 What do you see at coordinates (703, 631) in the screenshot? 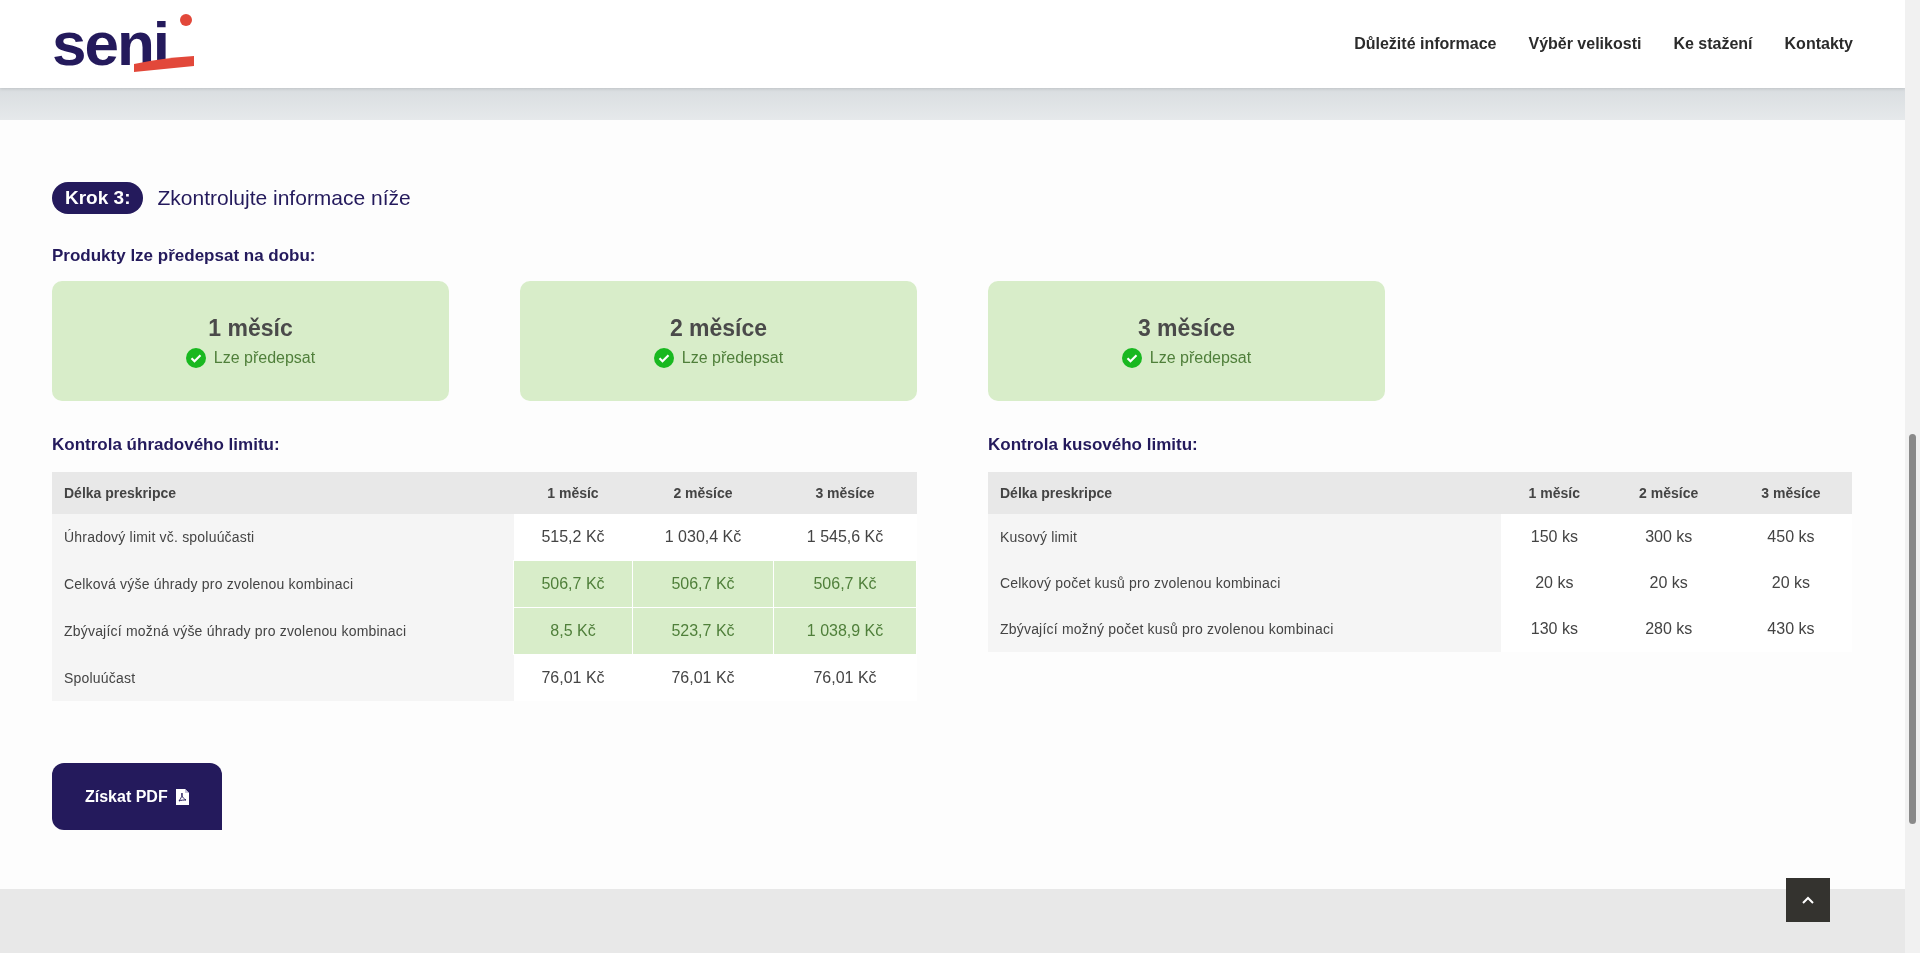
I see `table-cell: 523,7 Kč` at bounding box center [703, 631].